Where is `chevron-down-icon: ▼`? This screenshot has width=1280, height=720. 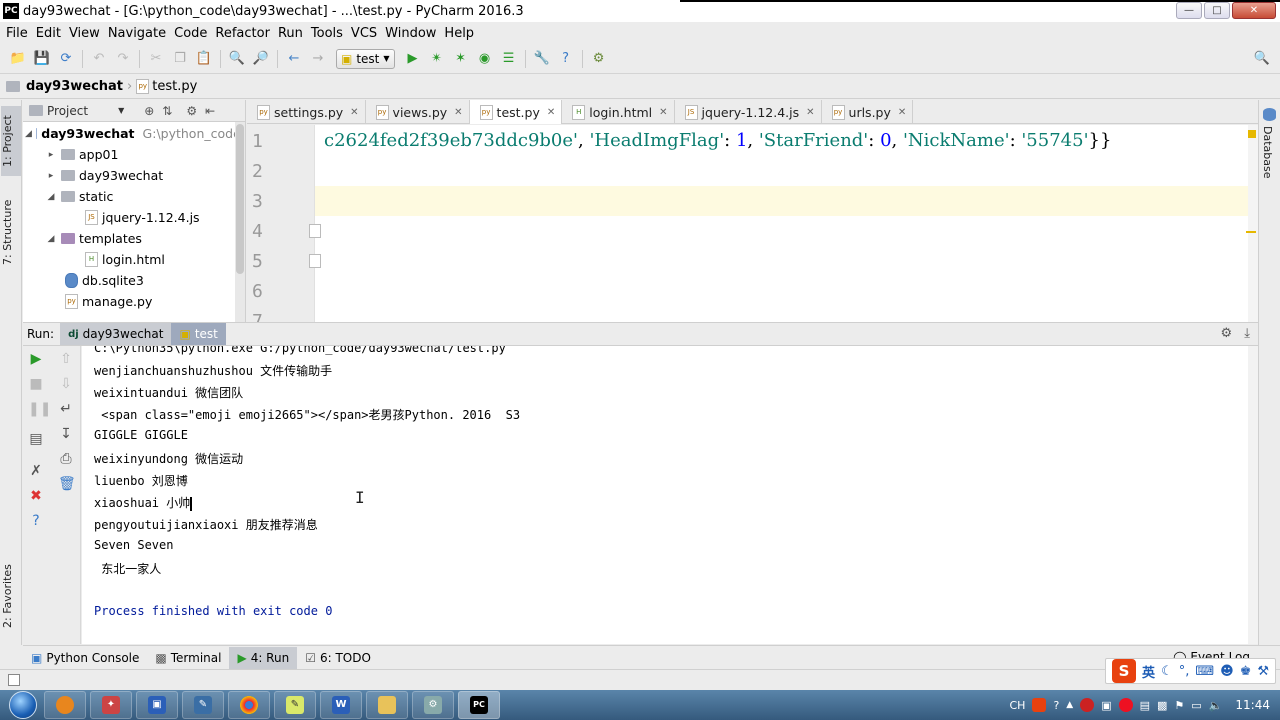 chevron-down-icon: ▼ is located at coordinates (121, 110).